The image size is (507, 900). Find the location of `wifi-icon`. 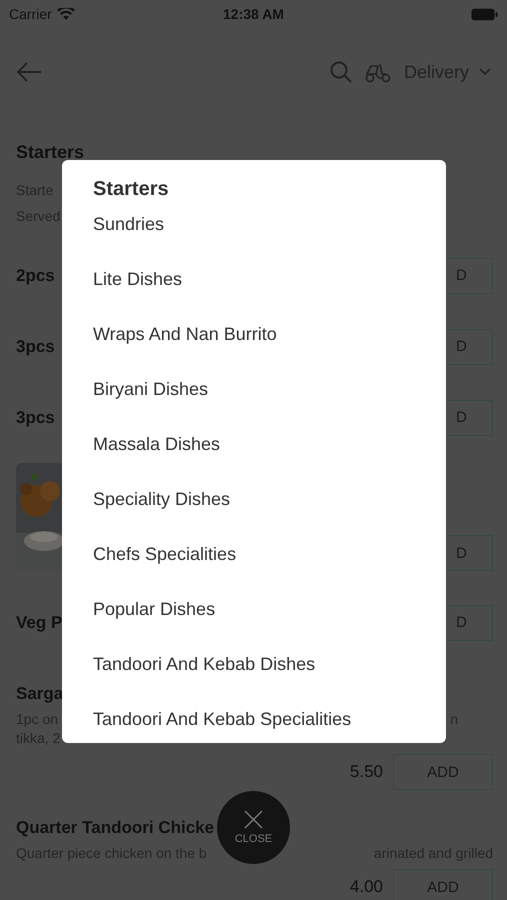

wifi-icon is located at coordinates (65, 14).